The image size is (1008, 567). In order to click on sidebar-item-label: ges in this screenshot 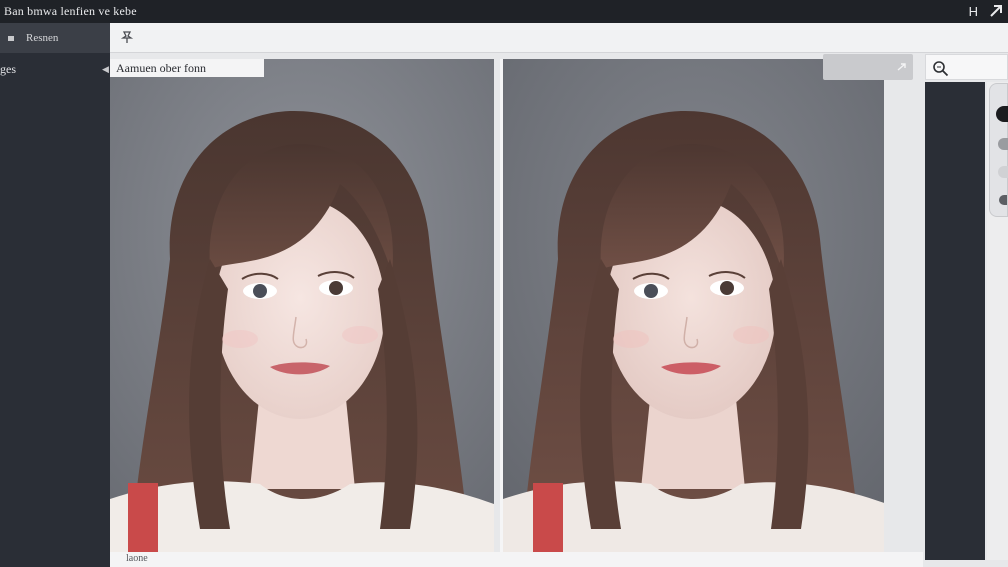, I will do `click(8, 69)`.